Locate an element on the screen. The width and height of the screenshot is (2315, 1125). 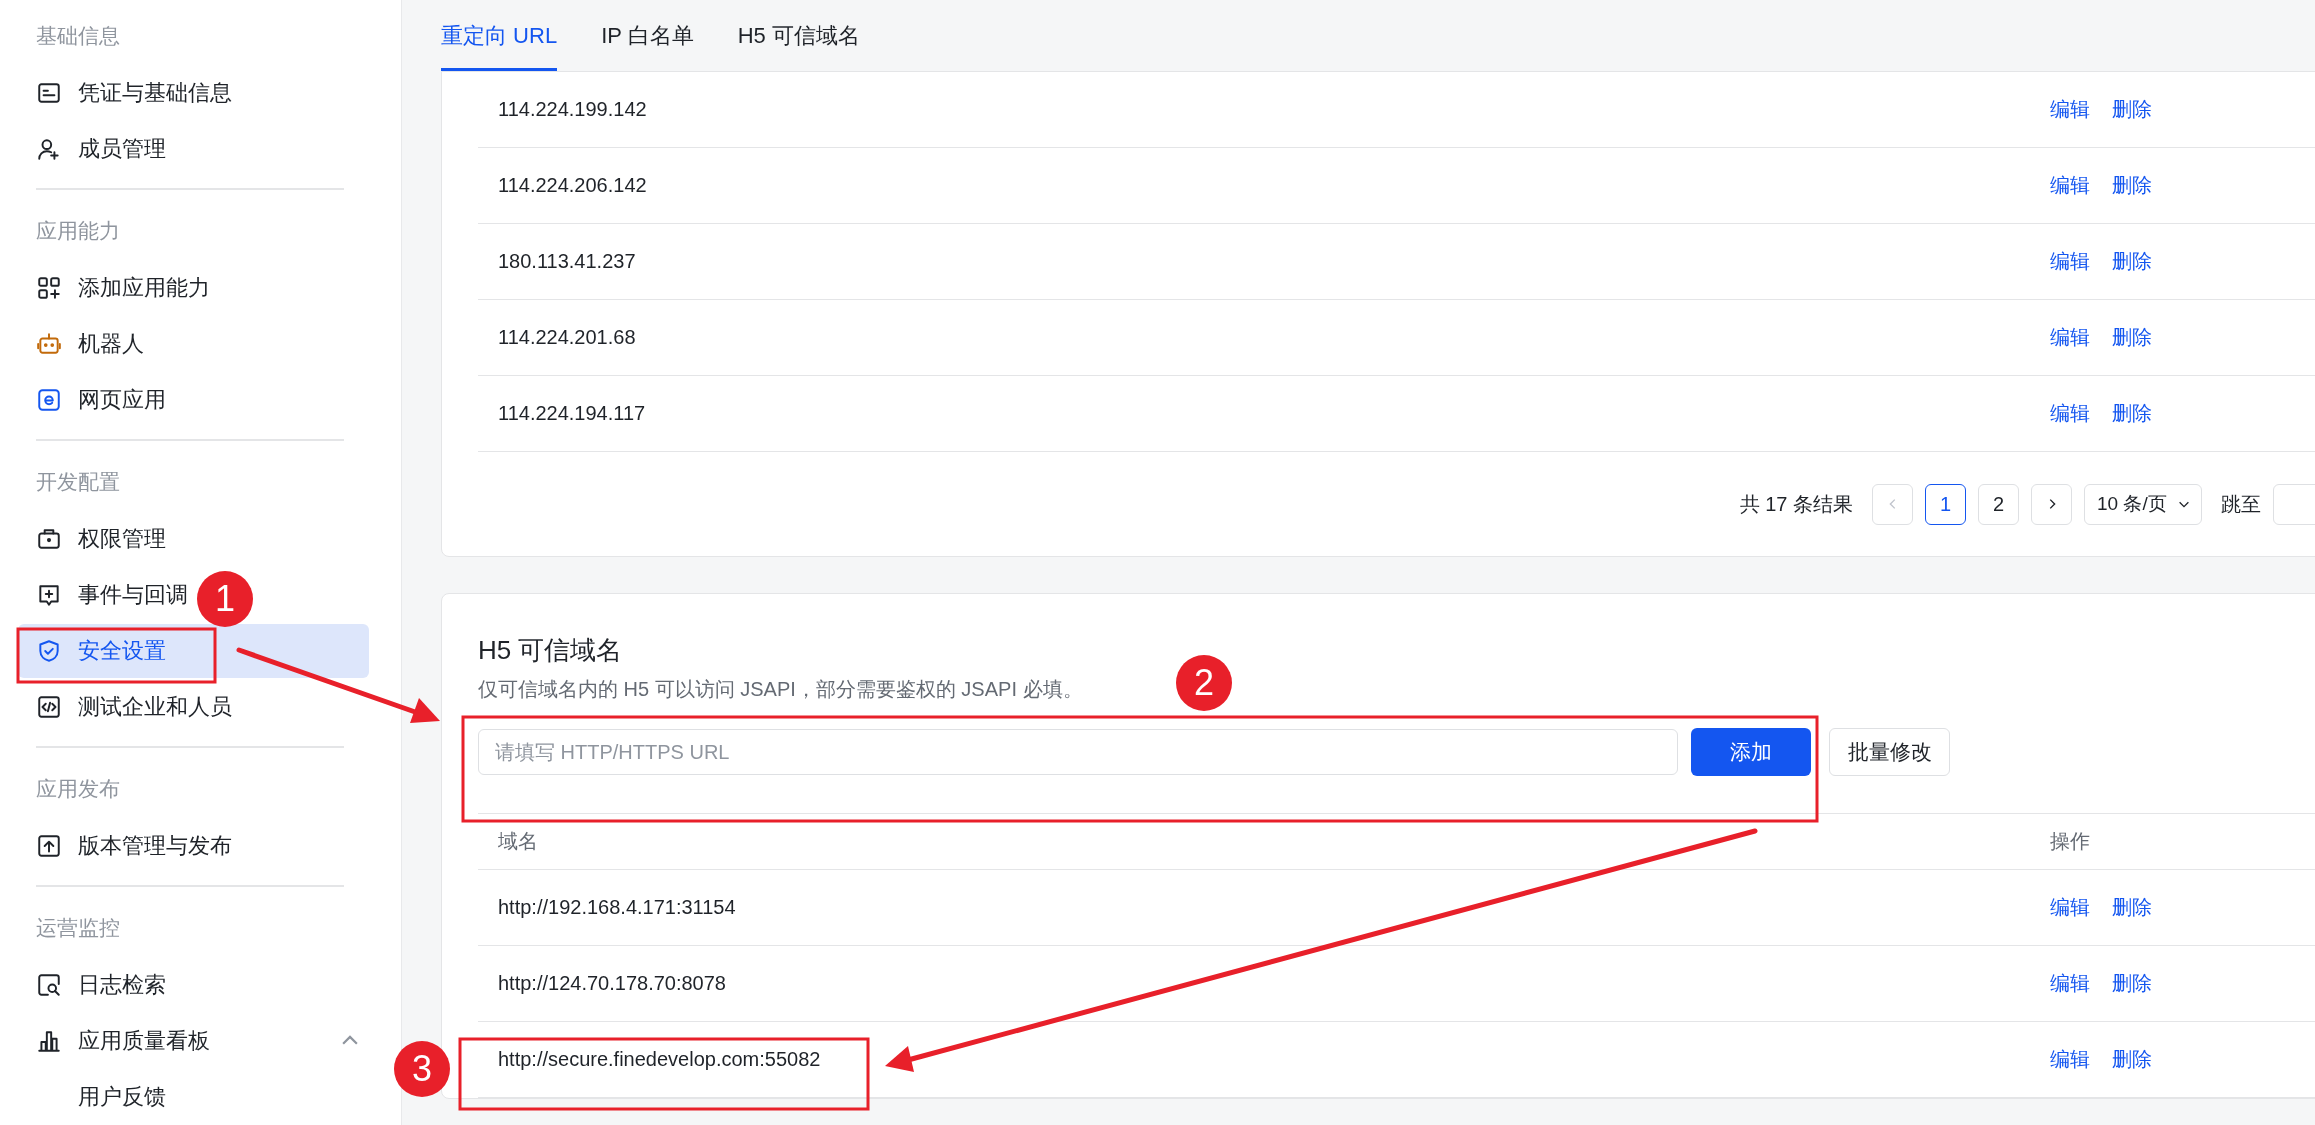
sidebar-item: 安全设置 is located at coordinates (193, 651).